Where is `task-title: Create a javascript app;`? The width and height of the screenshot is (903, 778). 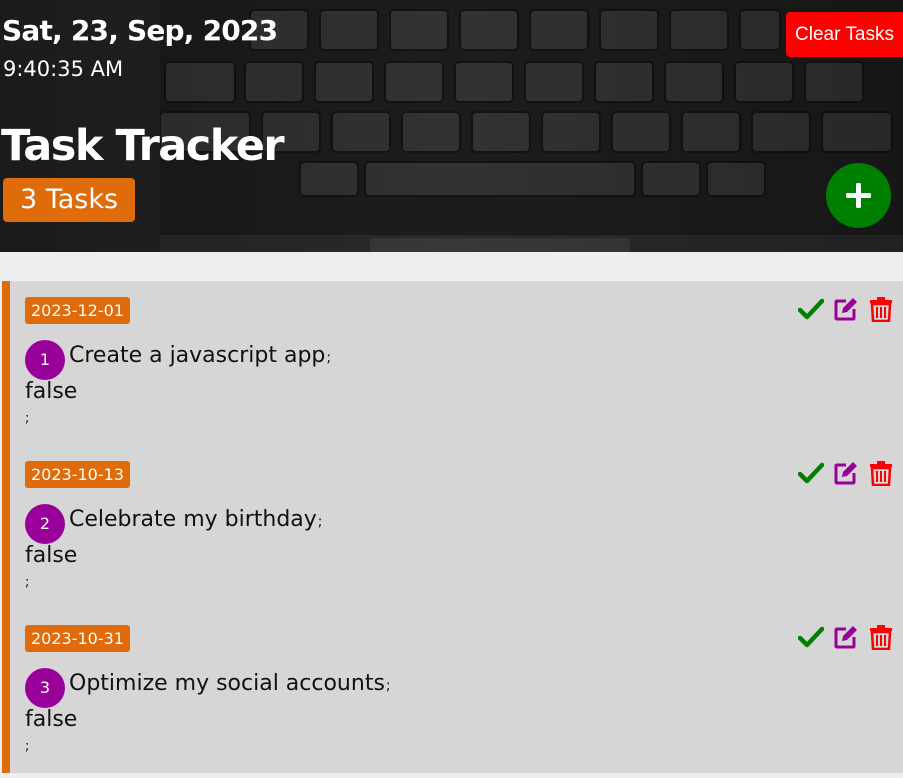 task-title: Create a javascript app; is located at coordinates (200, 355).